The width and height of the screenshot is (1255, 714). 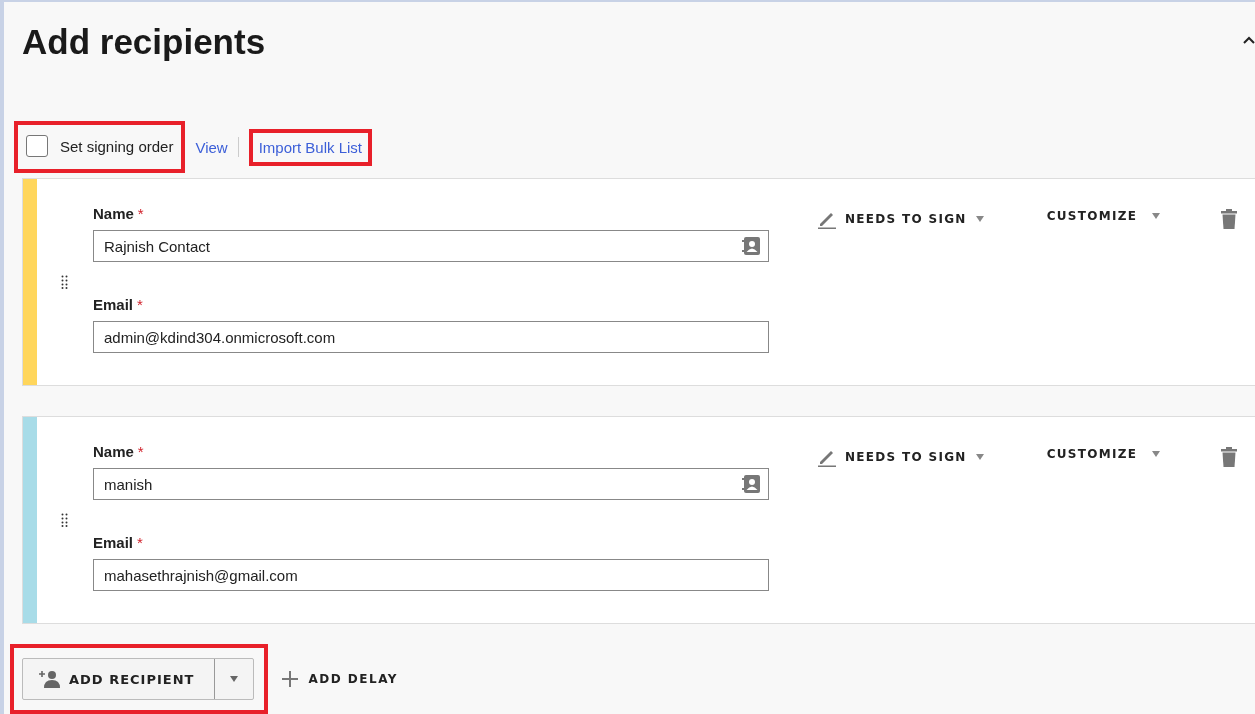 I want to click on name-field: manish, so click(x=431, y=484).